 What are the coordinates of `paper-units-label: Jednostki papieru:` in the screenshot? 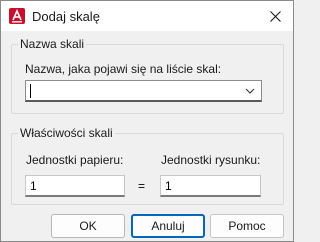 It's located at (75, 160).